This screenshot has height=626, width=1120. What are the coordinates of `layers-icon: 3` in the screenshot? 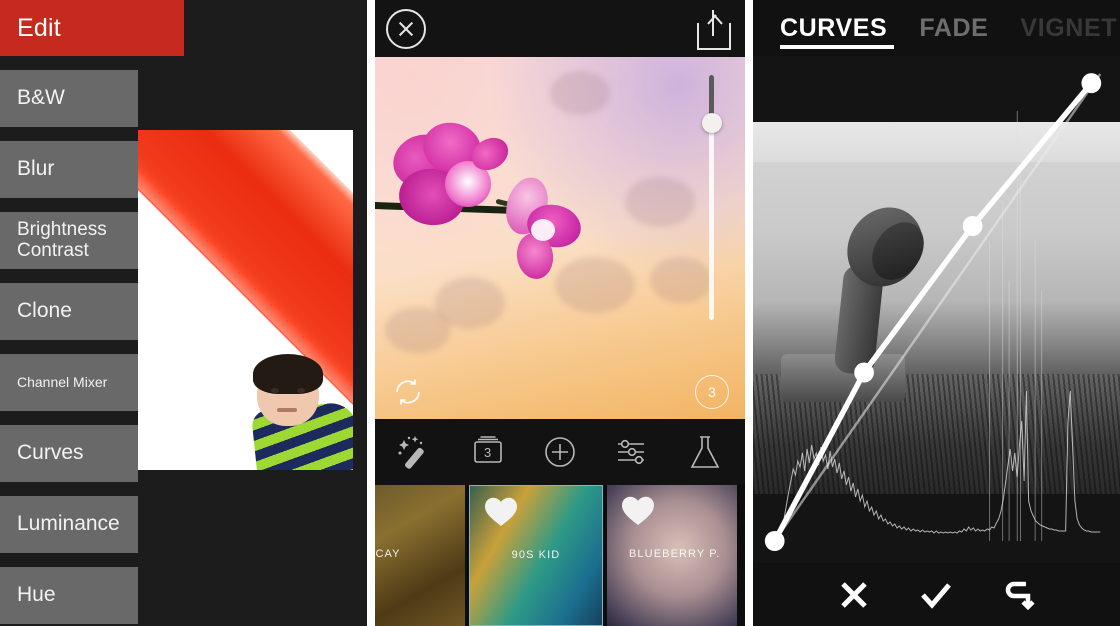 It's located at (488, 452).